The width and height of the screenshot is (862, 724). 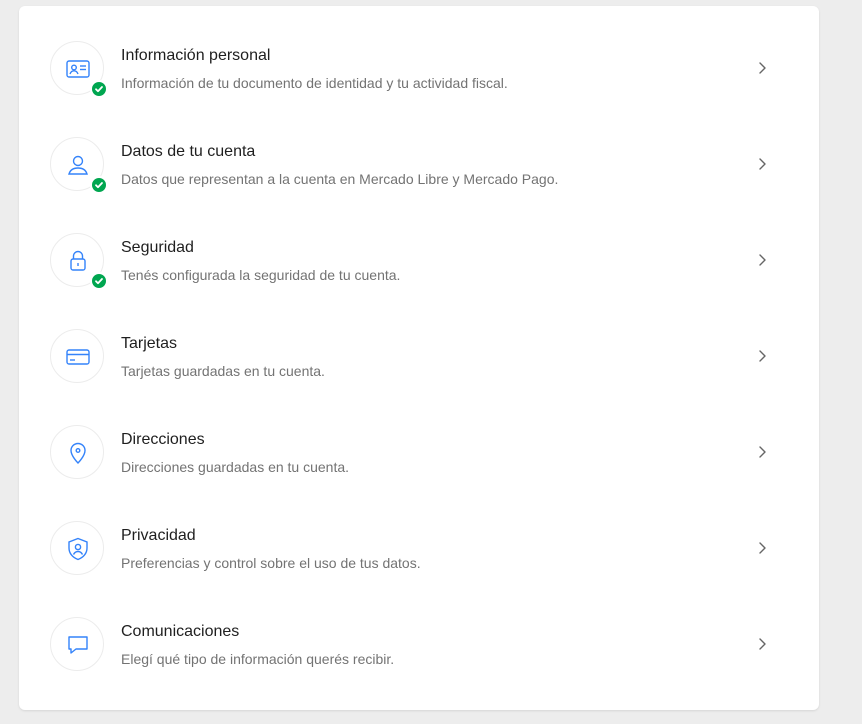 I want to click on menu-item-description: Tarjetas guardadas en tu cuenta., so click(x=223, y=371).